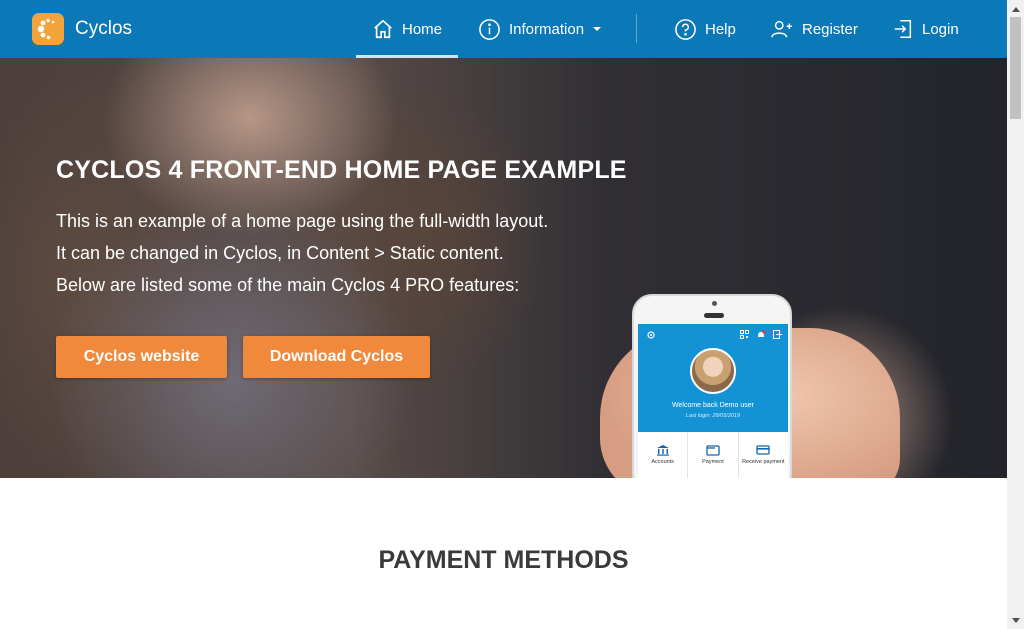 The image size is (1024, 629). Describe the element at coordinates (940, 29) in the screenshot. I see `nav-login-label: Login` at that location.